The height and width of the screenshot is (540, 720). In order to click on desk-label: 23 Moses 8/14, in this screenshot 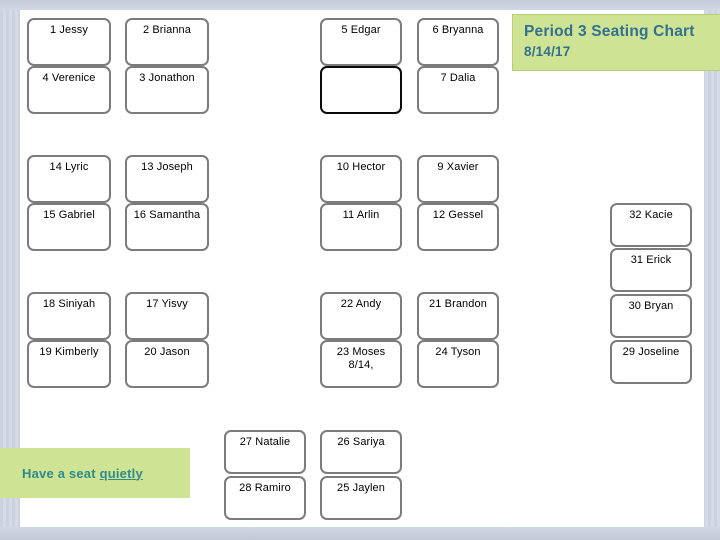, I will do `click(361, 358)`.